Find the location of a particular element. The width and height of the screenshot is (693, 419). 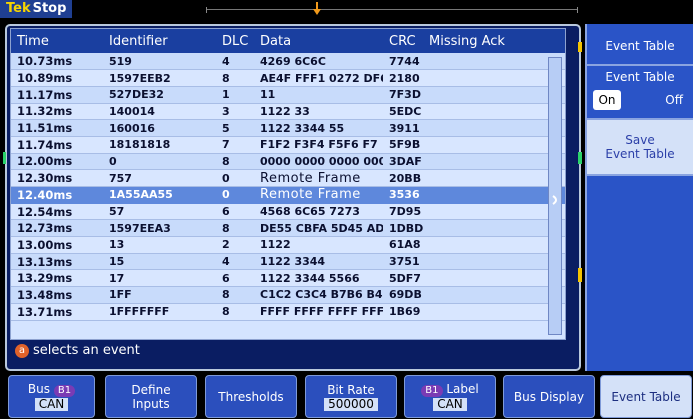

bus-label-label: Label is located at coordinates (462, 389).